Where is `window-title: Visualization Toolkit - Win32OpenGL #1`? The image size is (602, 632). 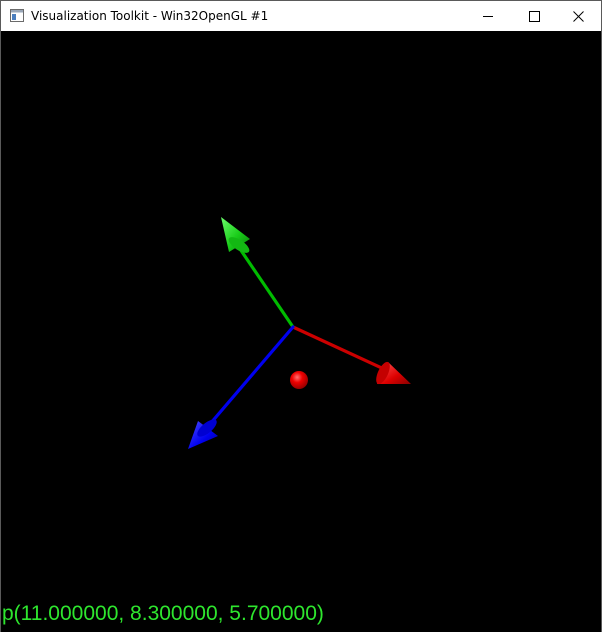
window-title: Visualization Toolkit - Win32OpenGL #1 is located at coordinates (150, 16).